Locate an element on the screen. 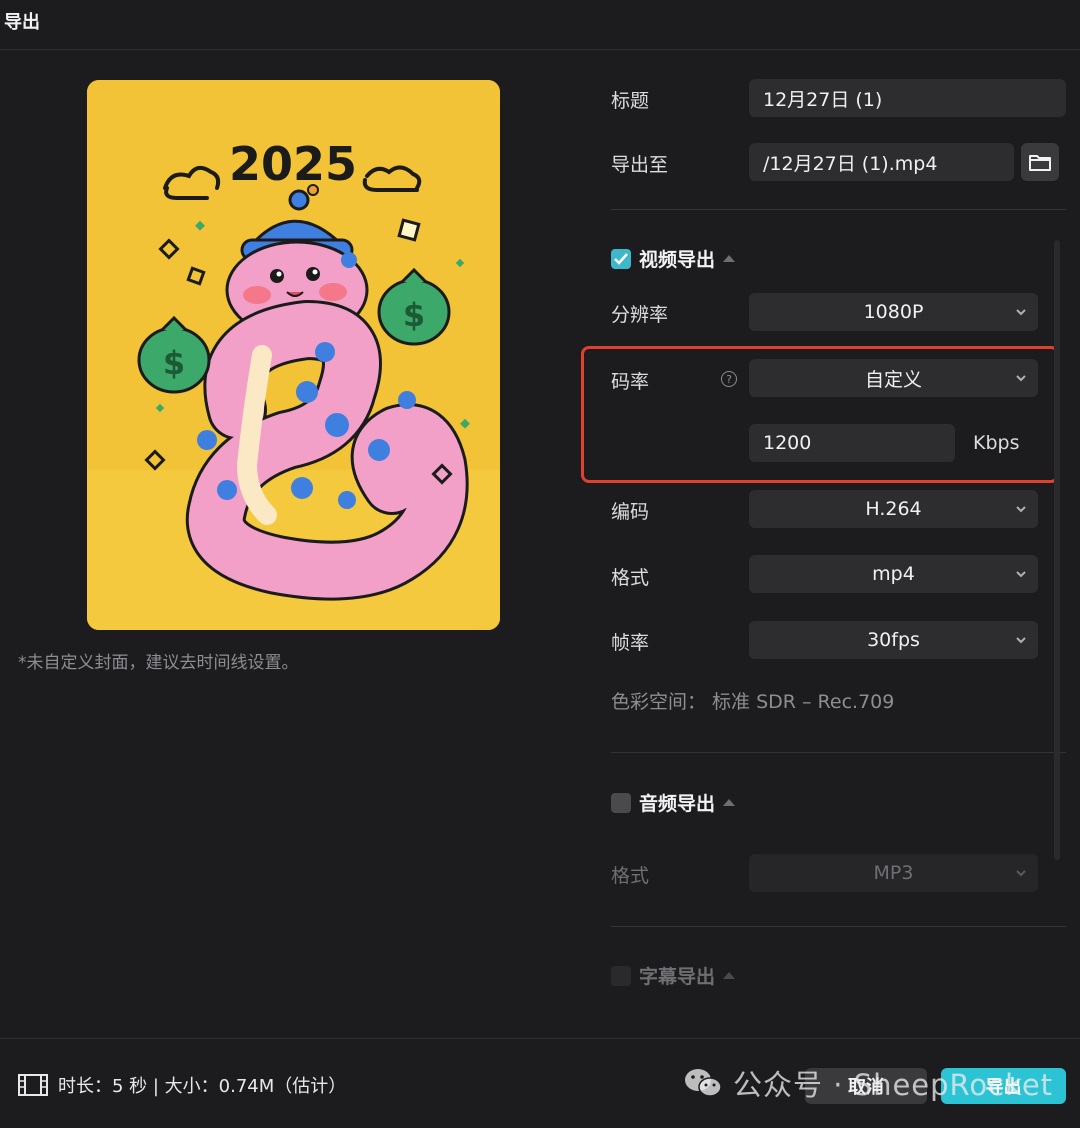 This screenshot has width=1080, height=1128. export-button: 导出 is located at coordinates (1003, 1086).